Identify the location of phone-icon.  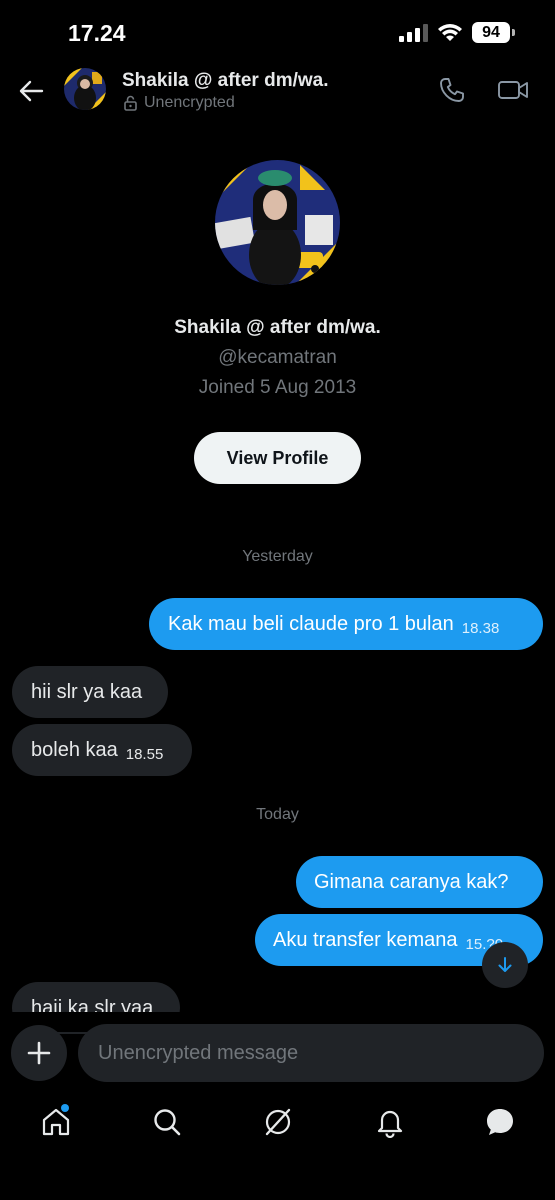
(452, 90).